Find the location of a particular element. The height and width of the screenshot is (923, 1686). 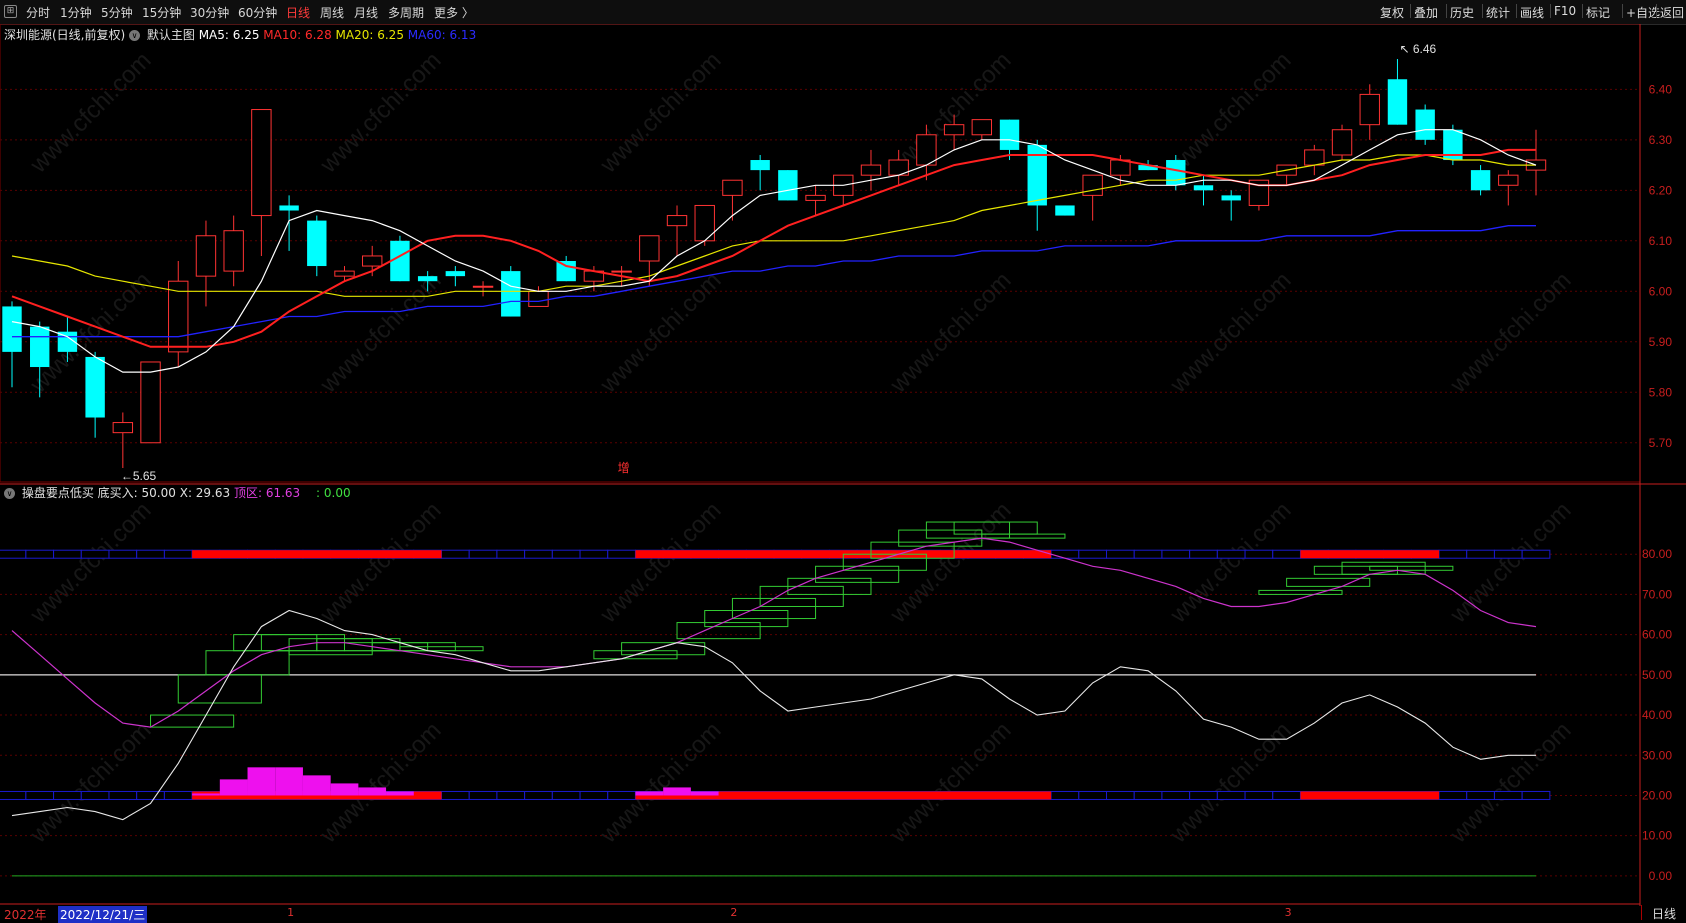

toolbar-button-8: 返回 is located at coordinates (1672, 12).